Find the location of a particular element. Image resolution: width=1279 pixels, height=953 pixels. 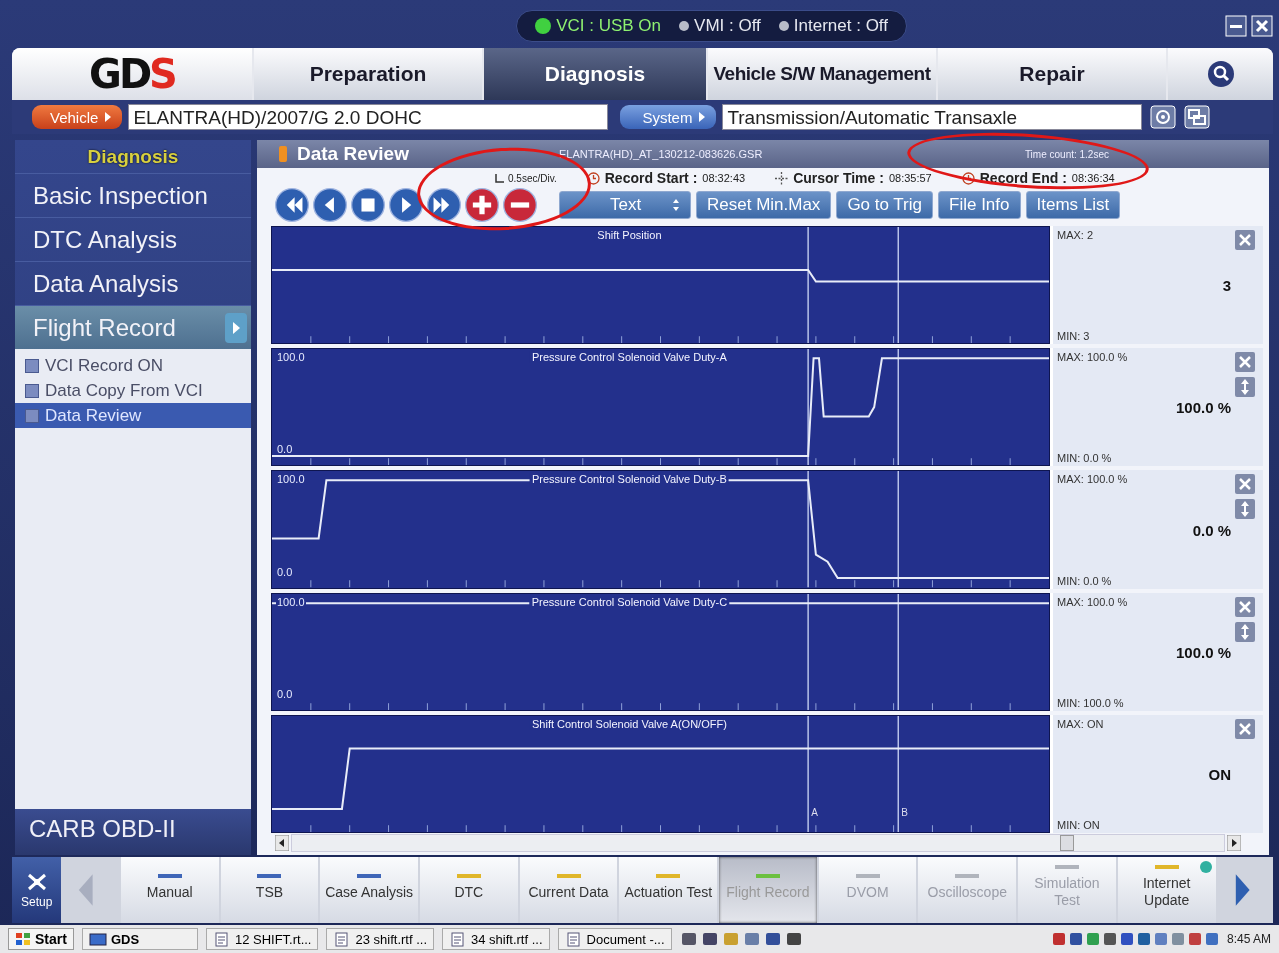

submenu-item: Data Copy From VCI is located at coordinates (133, 390).